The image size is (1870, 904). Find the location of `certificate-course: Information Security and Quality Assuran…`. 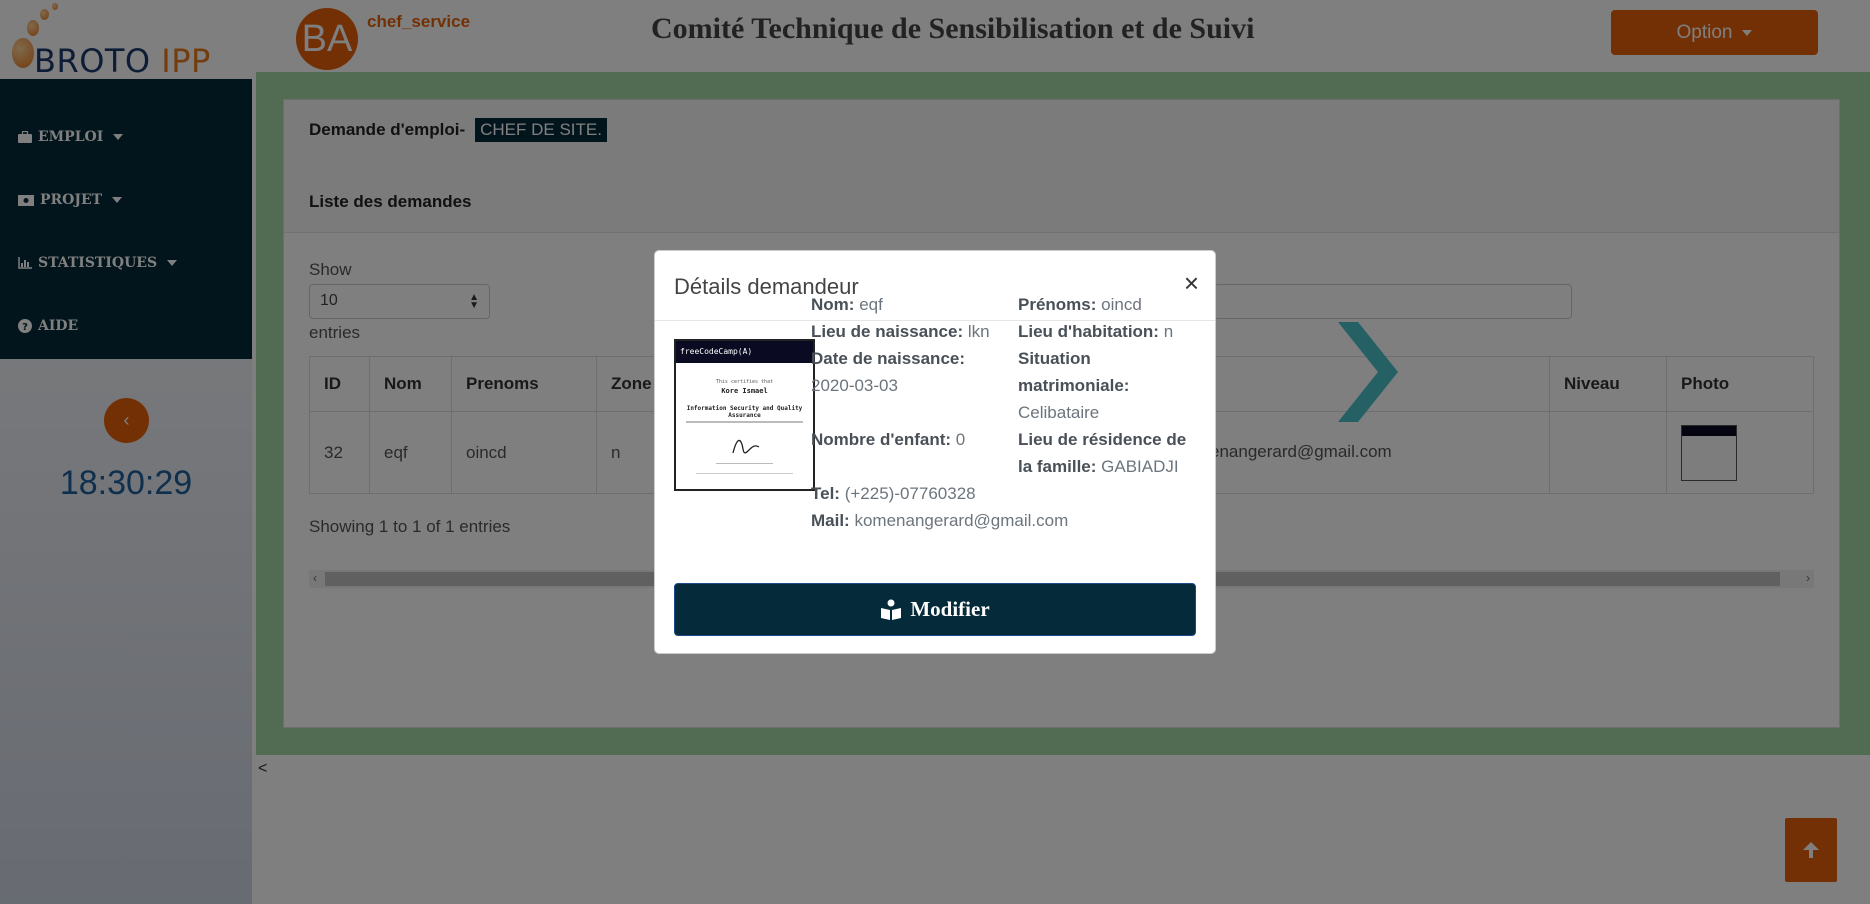

certificate-course: Information Security and Quality Assuran… is located at coordinates (744, 412).